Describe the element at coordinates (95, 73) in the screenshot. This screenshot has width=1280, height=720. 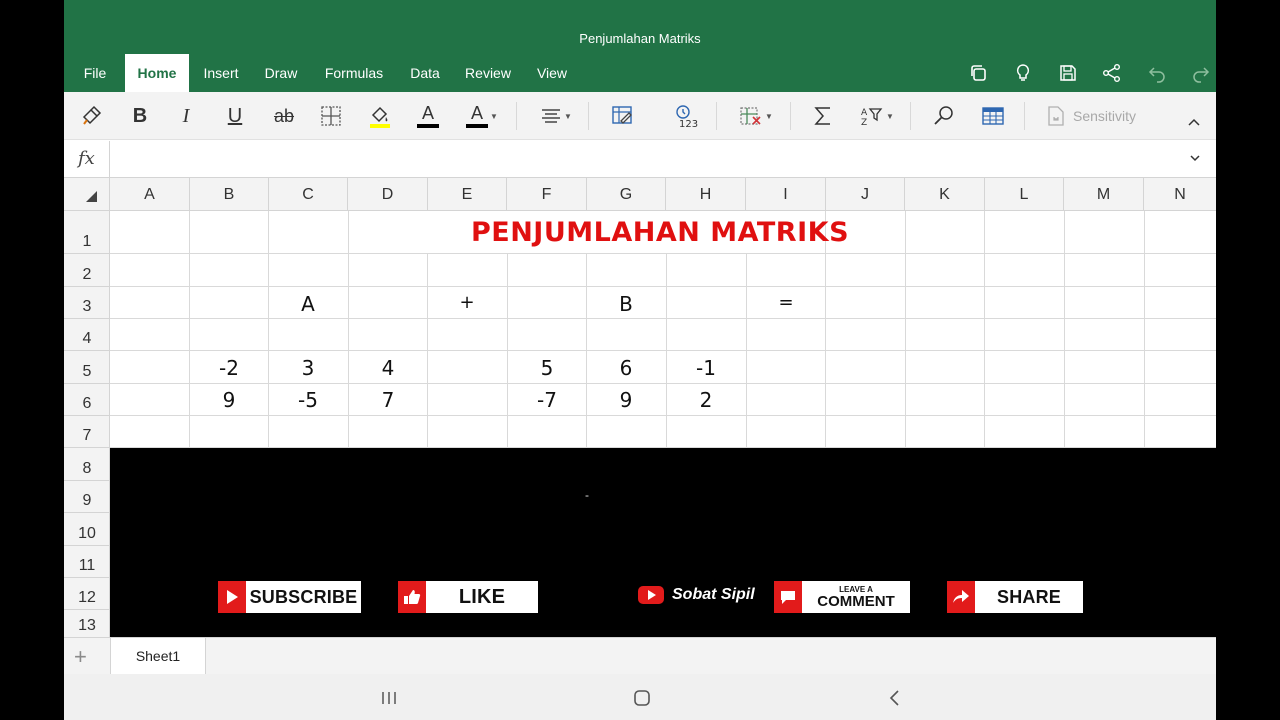
I see `tab-file: File` at that location.